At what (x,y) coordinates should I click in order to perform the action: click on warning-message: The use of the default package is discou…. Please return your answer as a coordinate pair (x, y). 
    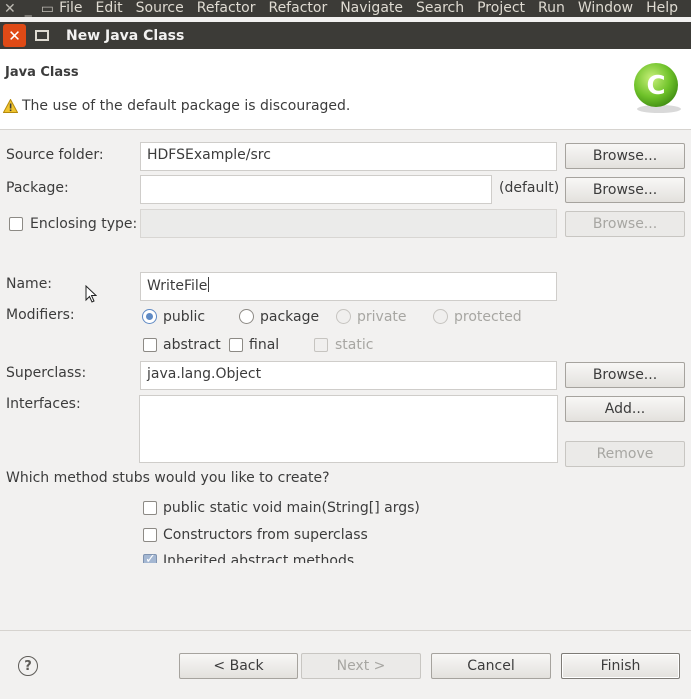
    Looking at the image, I should click on (176, 106).